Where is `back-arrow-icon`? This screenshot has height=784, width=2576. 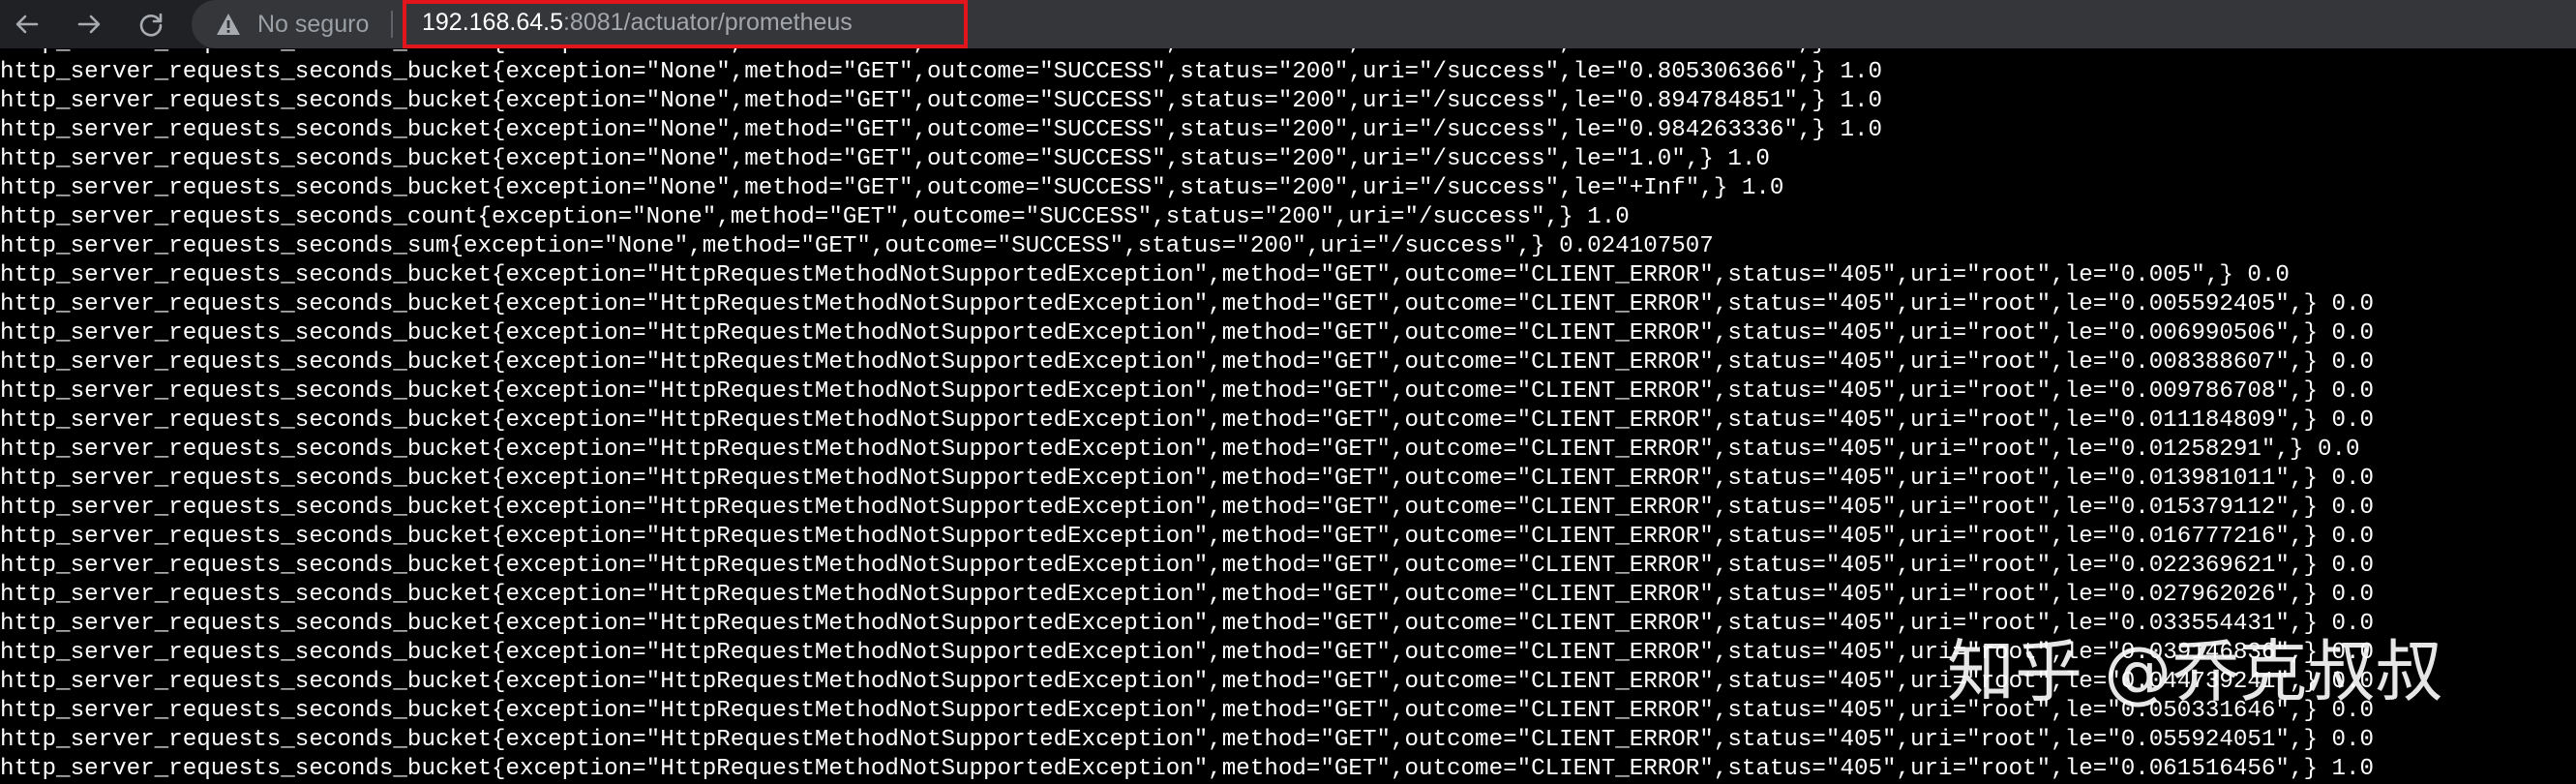
back-arrow-icon is located at coordinates (27, 24).